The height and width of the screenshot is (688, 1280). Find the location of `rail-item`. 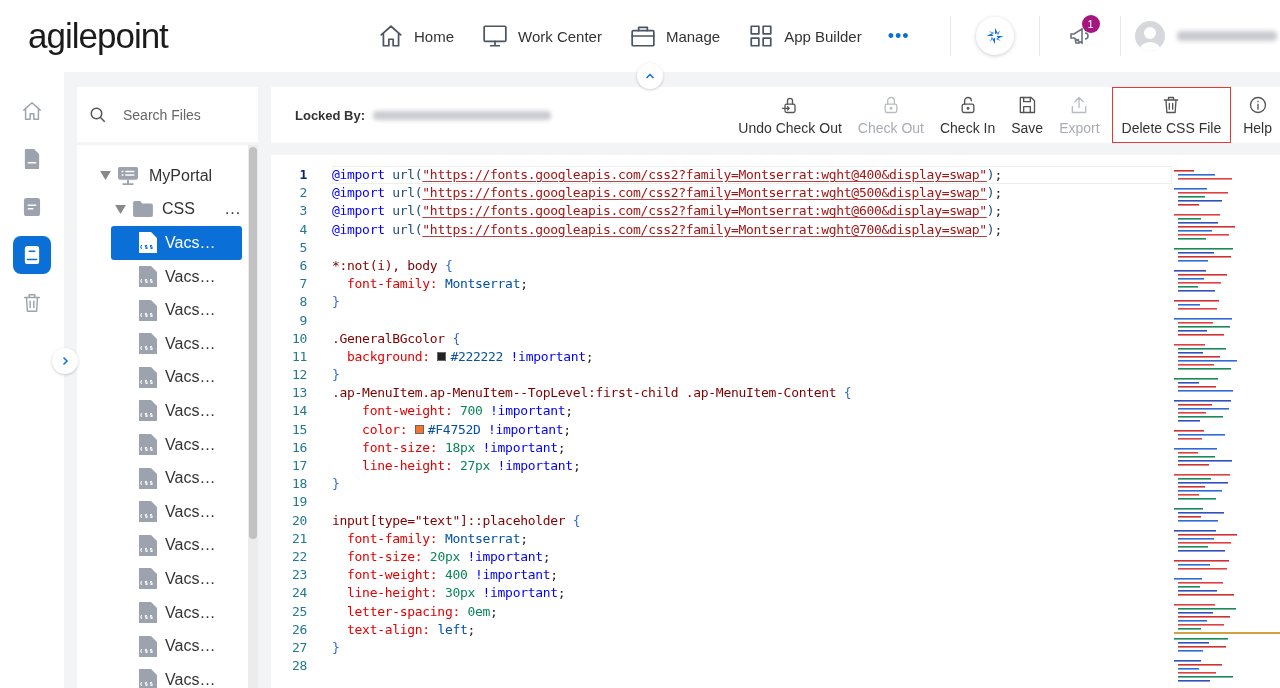

rail-item is located at coordinates (32, 255).